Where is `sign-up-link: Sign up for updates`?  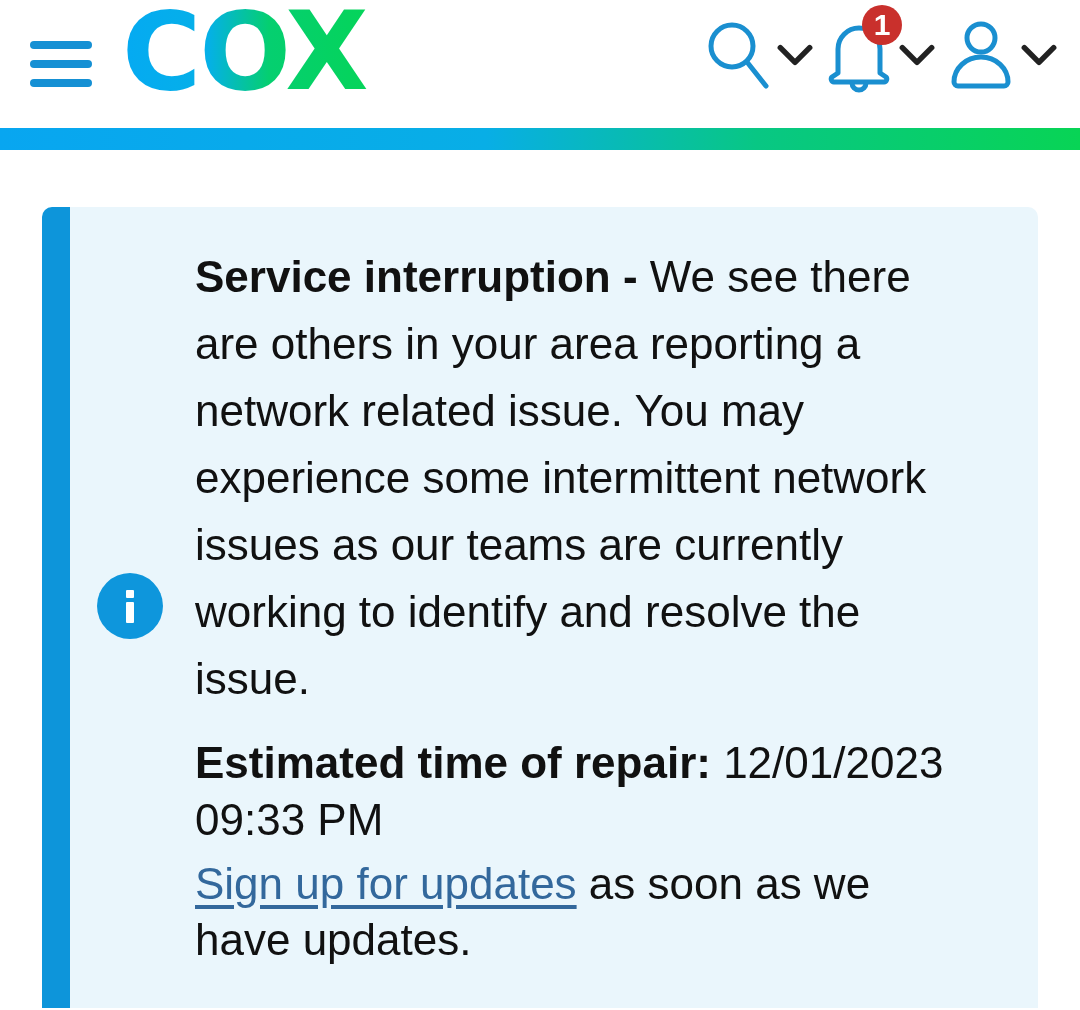 sign-up-link: Sign up for updates is located at coordinates (386, 883).